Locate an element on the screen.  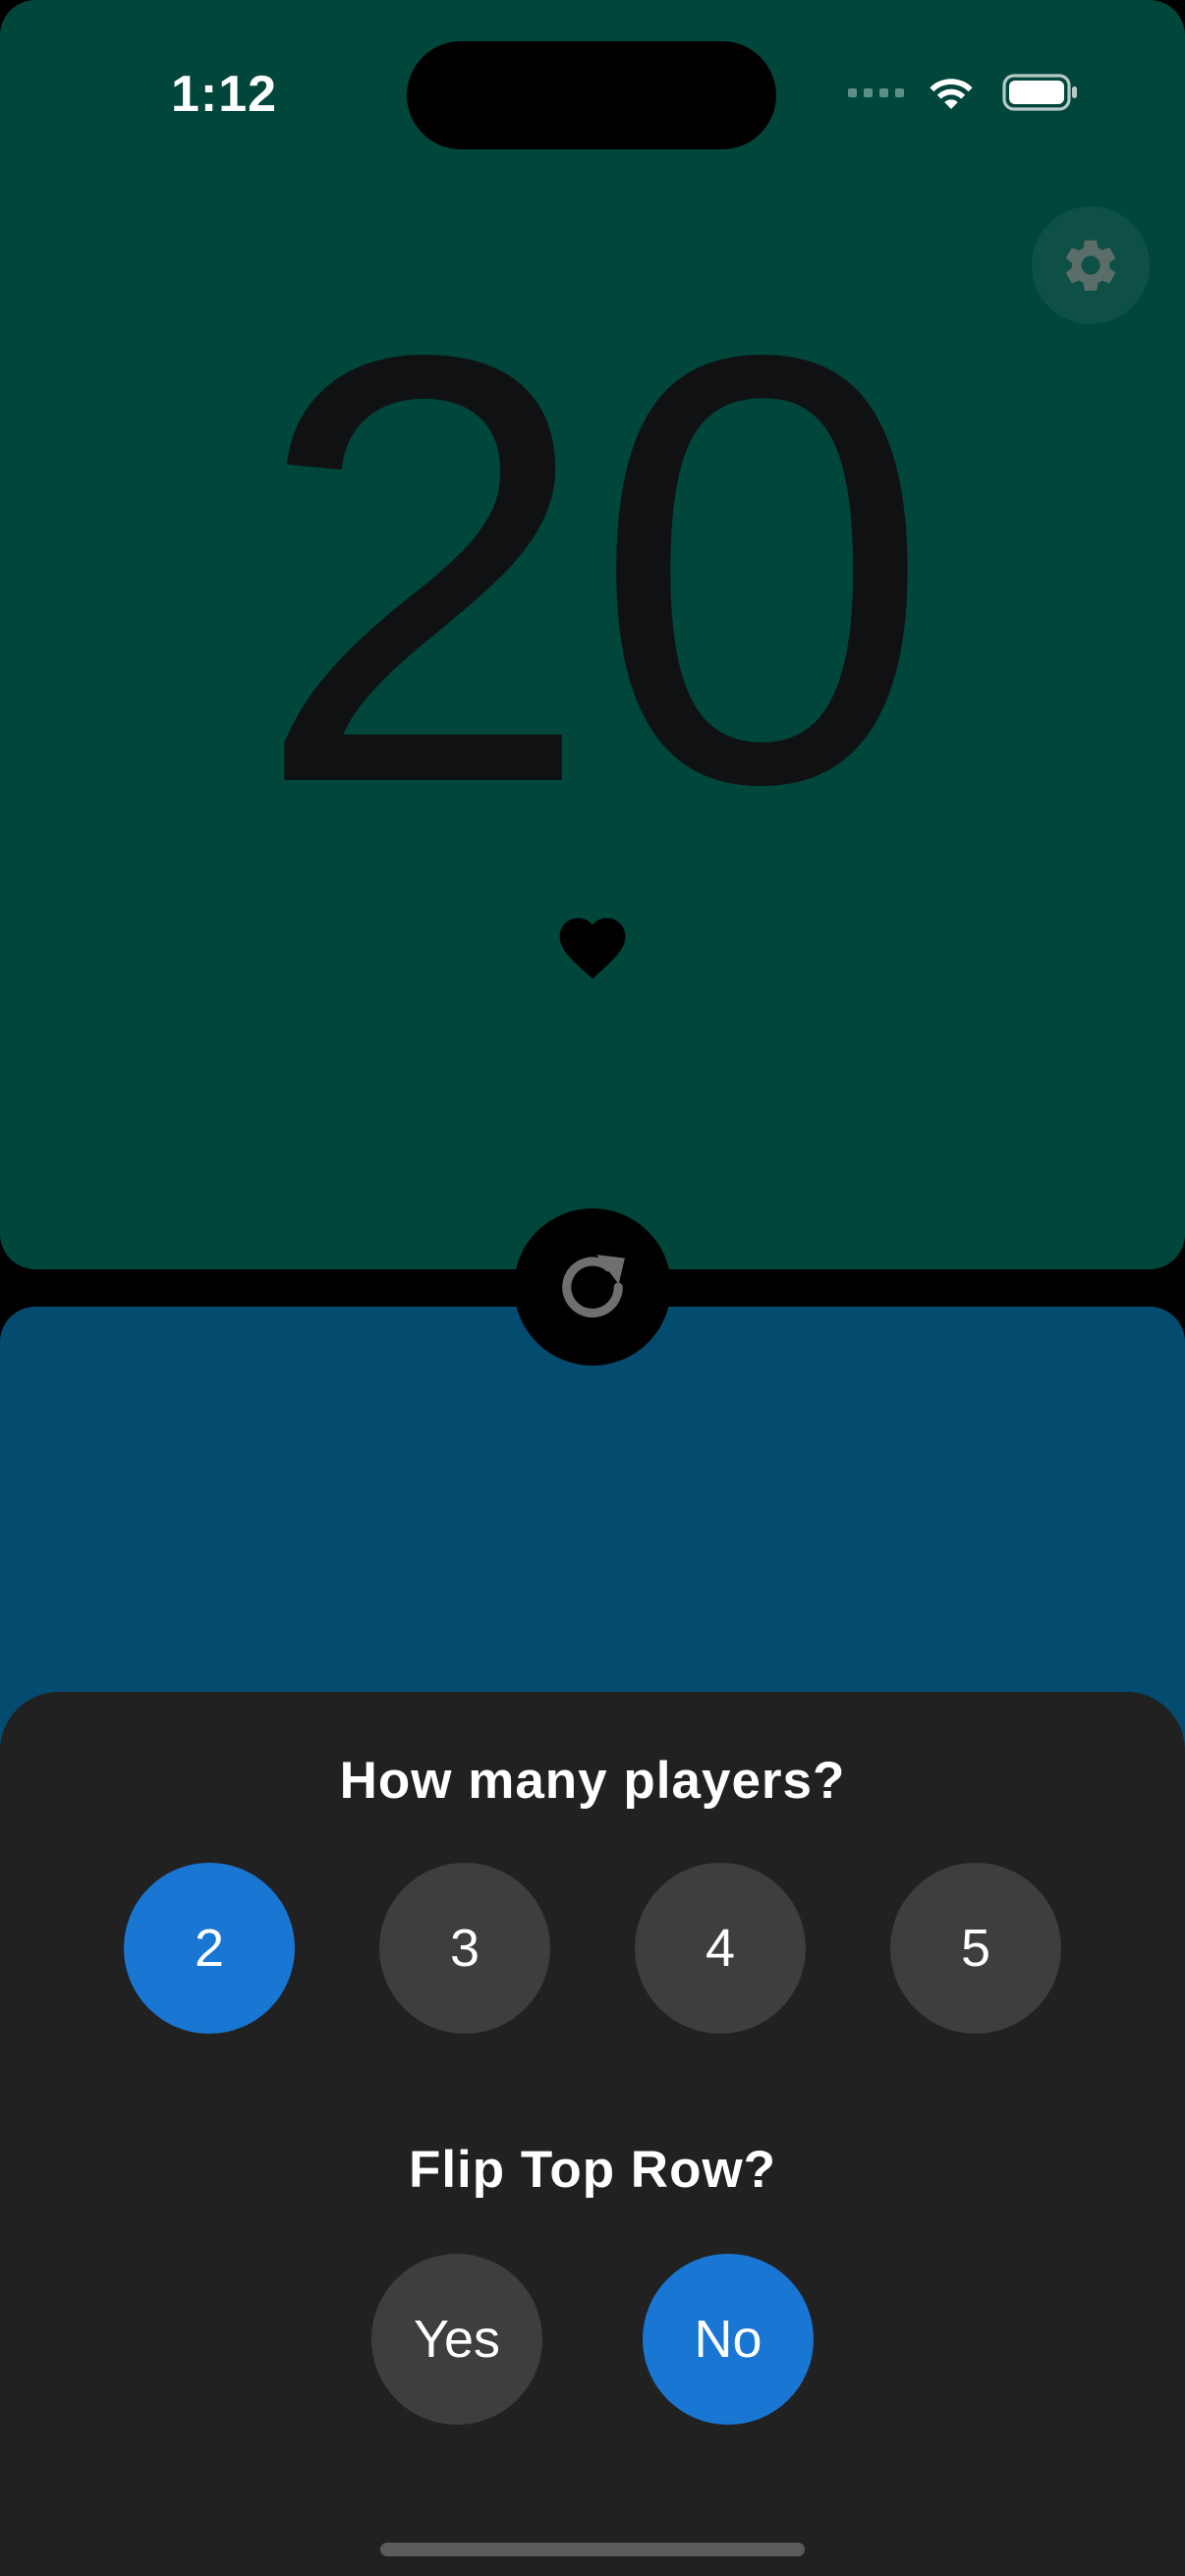
heart-icon is located at coordinates (592, 949).